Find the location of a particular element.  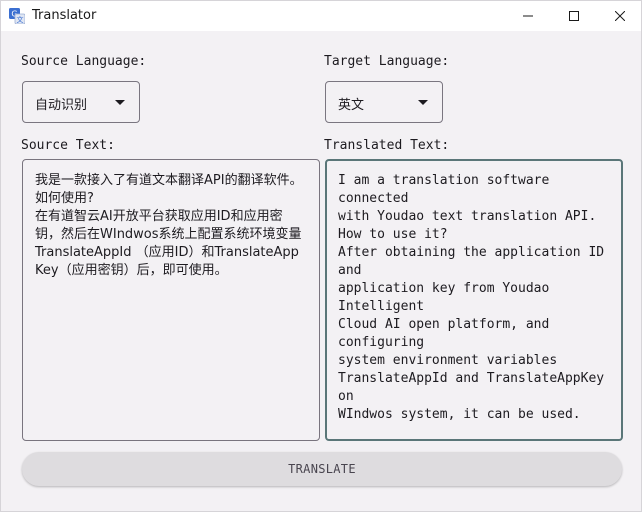

minimize-icon is located at coordinates (528, 16).